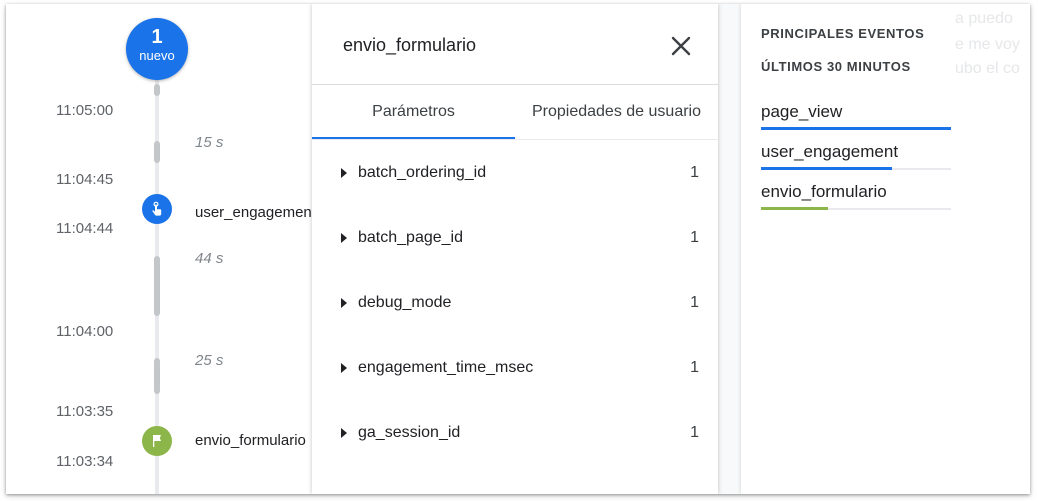  I want to click on top-event-name: user_engagement, so click(830, 151).